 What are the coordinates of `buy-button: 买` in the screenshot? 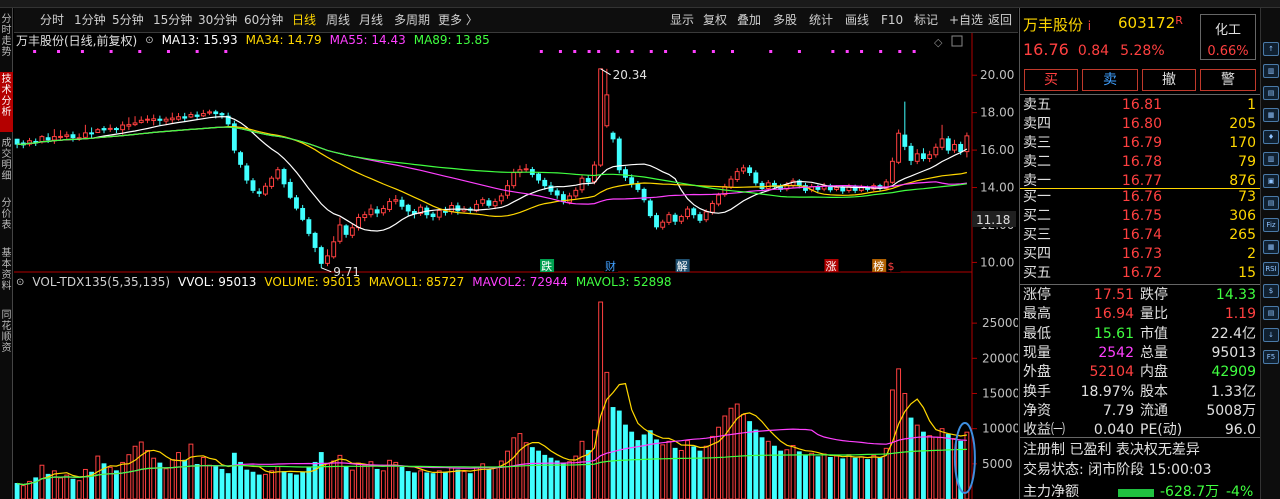 It's located at (1051, 80).